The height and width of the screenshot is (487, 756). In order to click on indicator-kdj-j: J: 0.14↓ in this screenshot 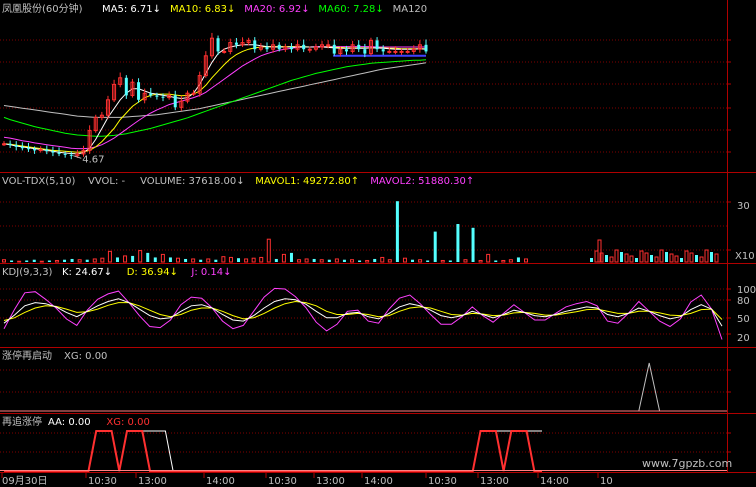, I will do `click(210, 272)`.